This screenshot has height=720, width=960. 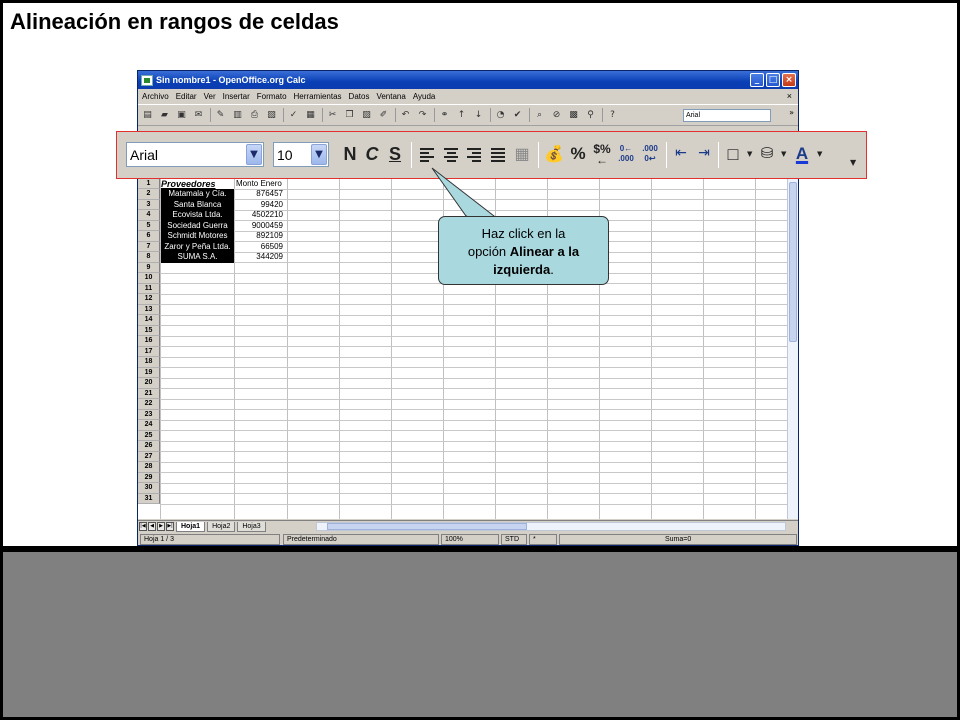 What do you see at coordinates (149, 498) in the screenshot?
I see `row-header: 31` at bounding box center [149, 498].